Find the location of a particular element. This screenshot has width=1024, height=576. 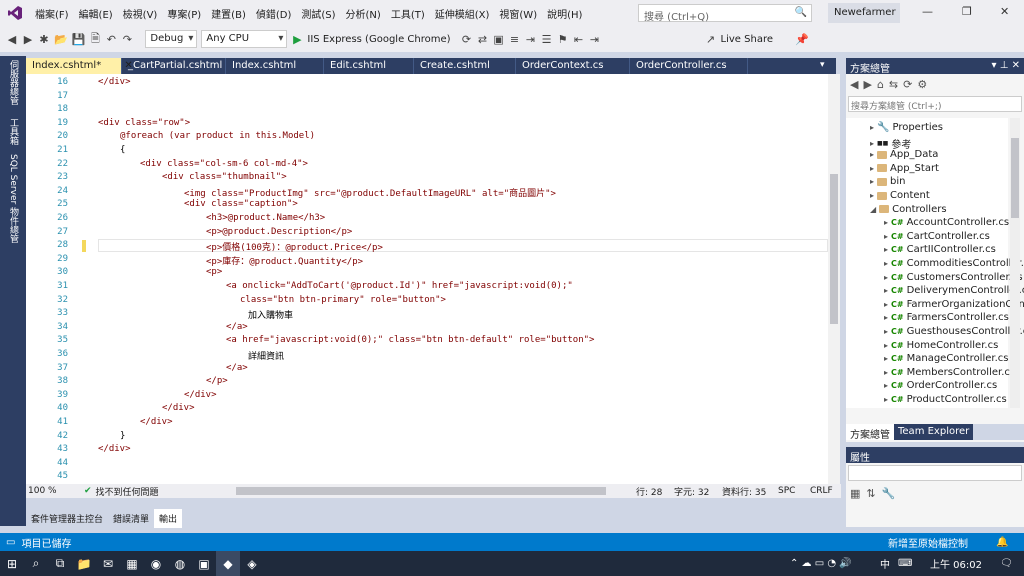

menu-project: 專案(P) is located at coordinates (184, 13).